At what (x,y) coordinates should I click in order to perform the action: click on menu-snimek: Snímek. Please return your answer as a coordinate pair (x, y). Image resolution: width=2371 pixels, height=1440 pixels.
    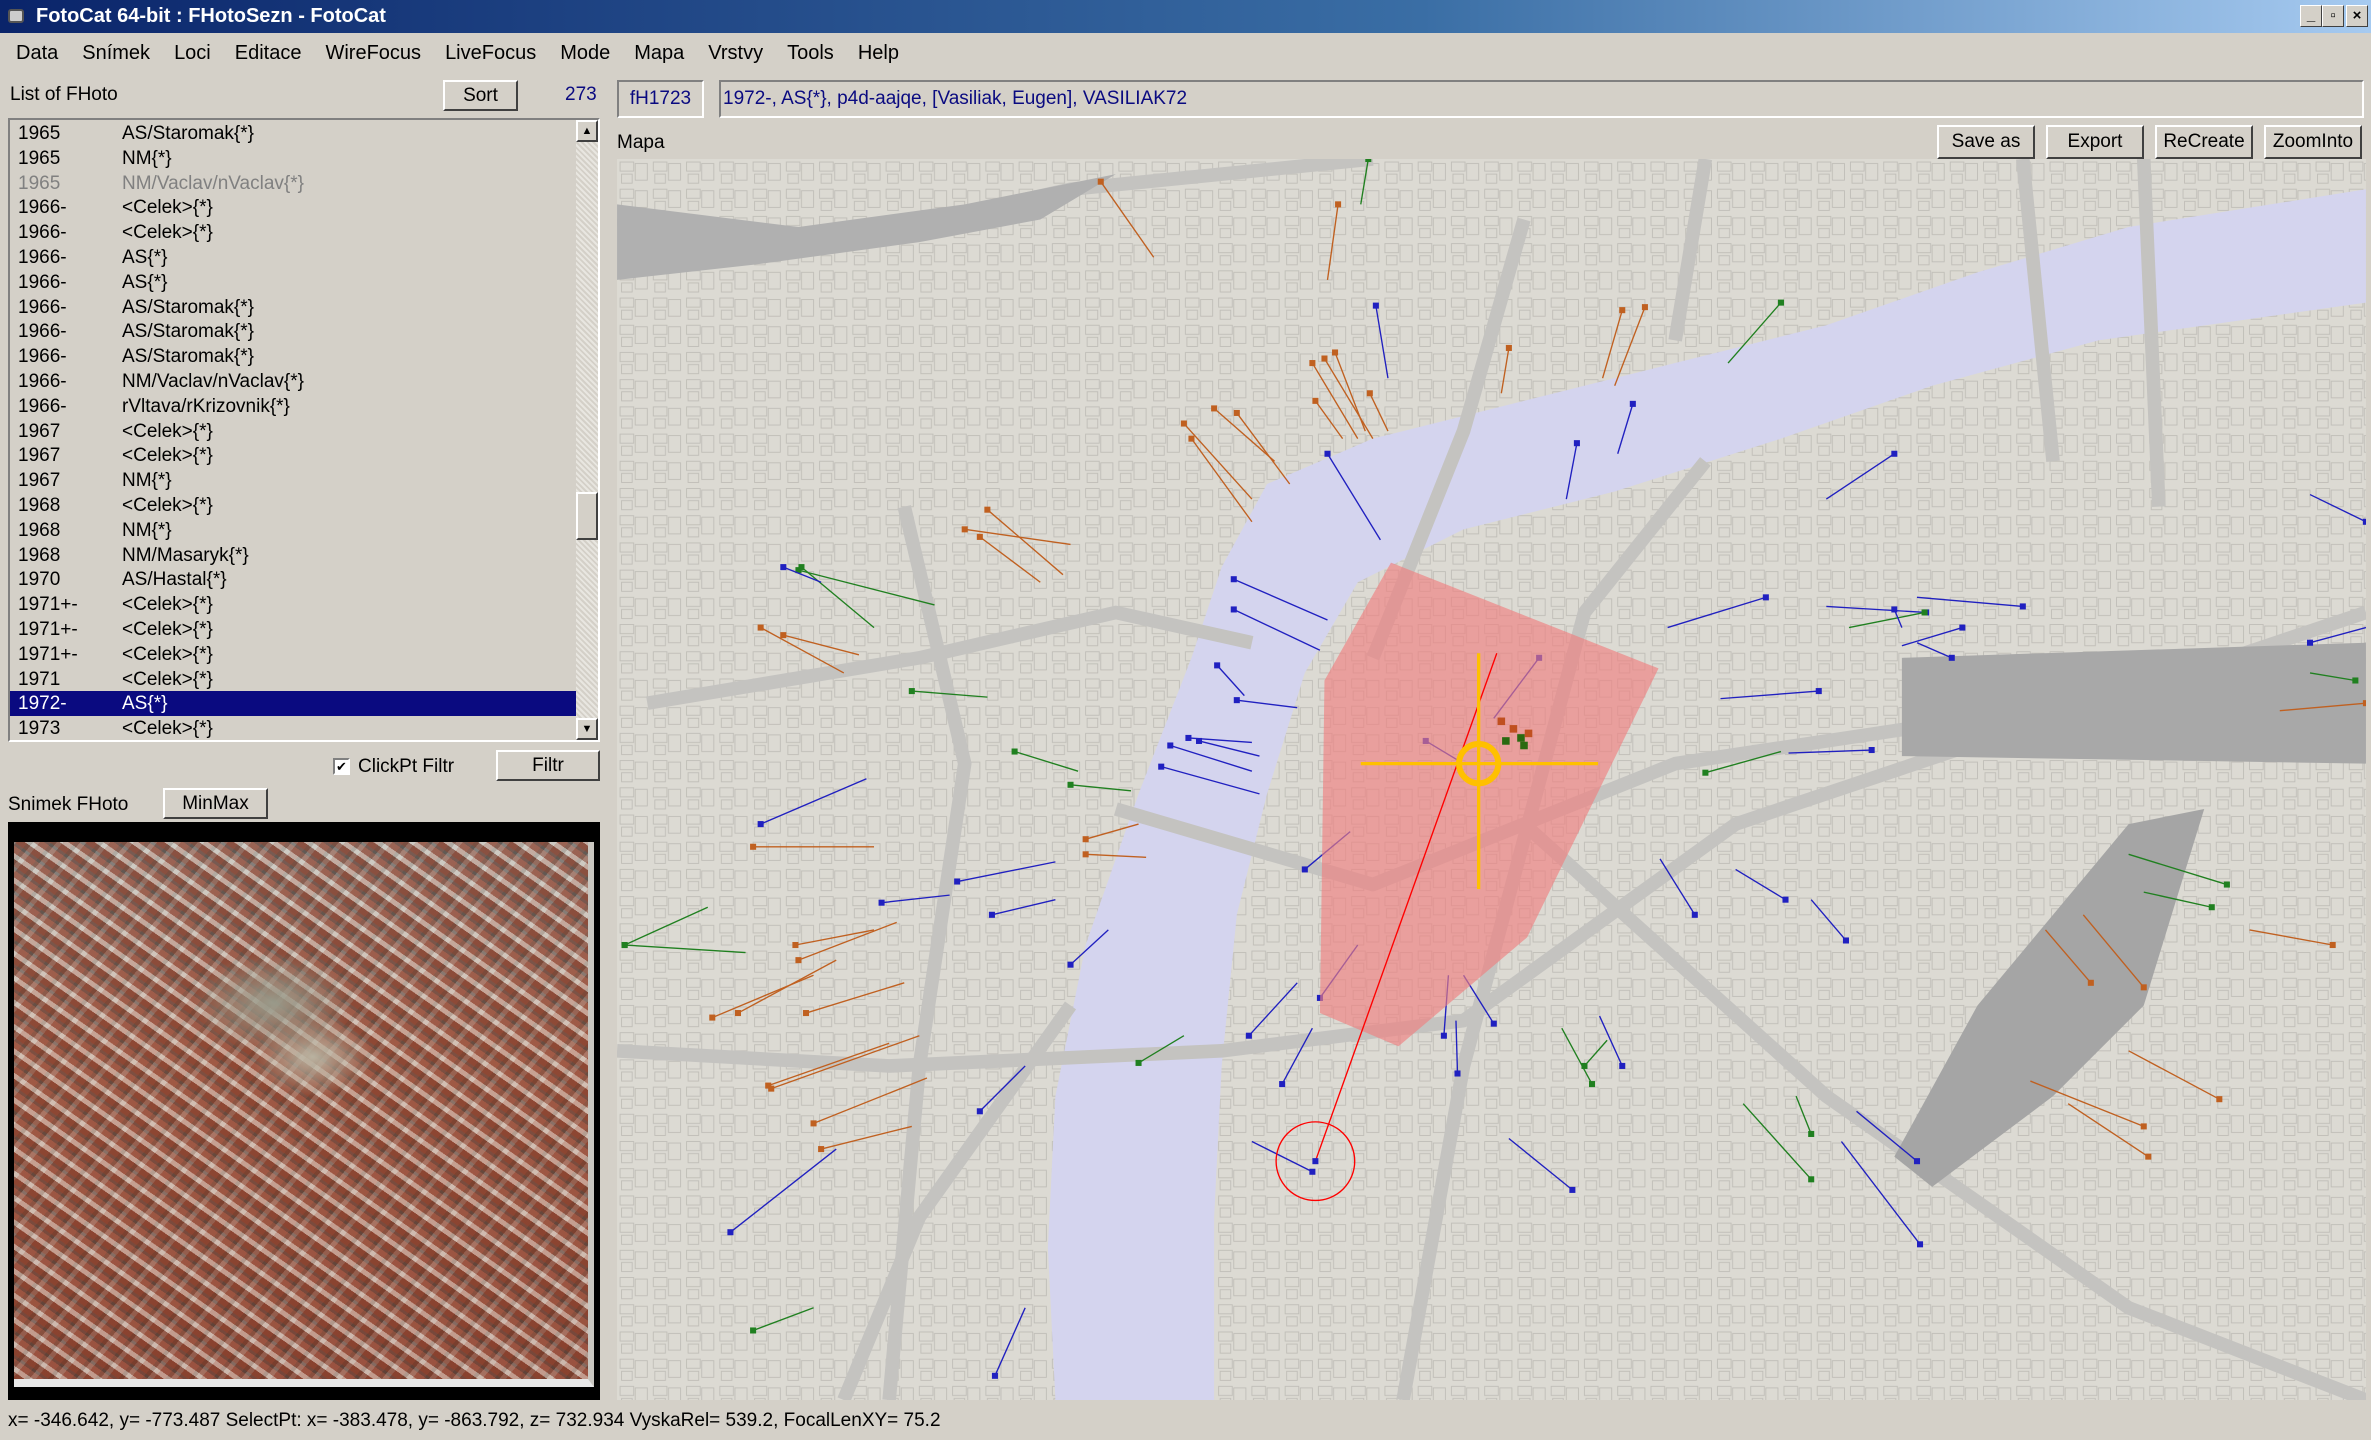
    Looking at the image, I should click on (116, 53).